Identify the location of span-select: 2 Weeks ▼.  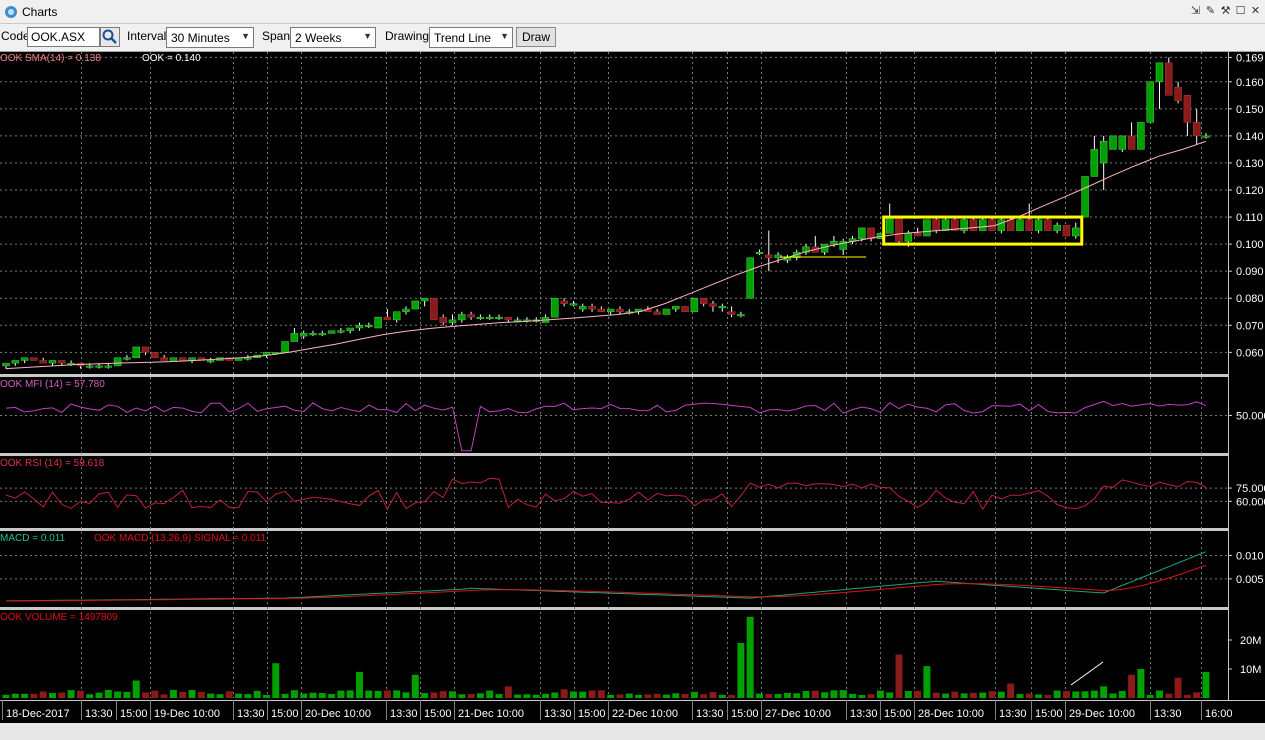
(333, 37).